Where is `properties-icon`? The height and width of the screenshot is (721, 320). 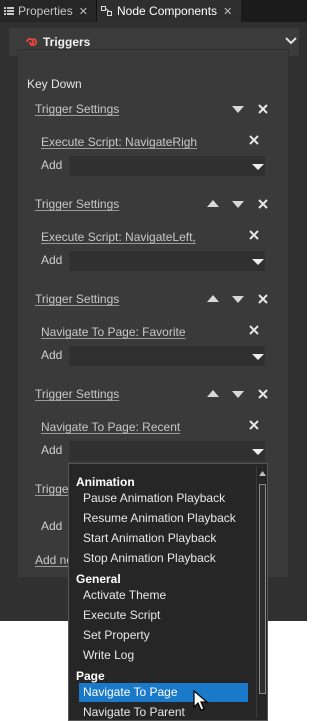 properties-icon is located at coordinates (9, 11).